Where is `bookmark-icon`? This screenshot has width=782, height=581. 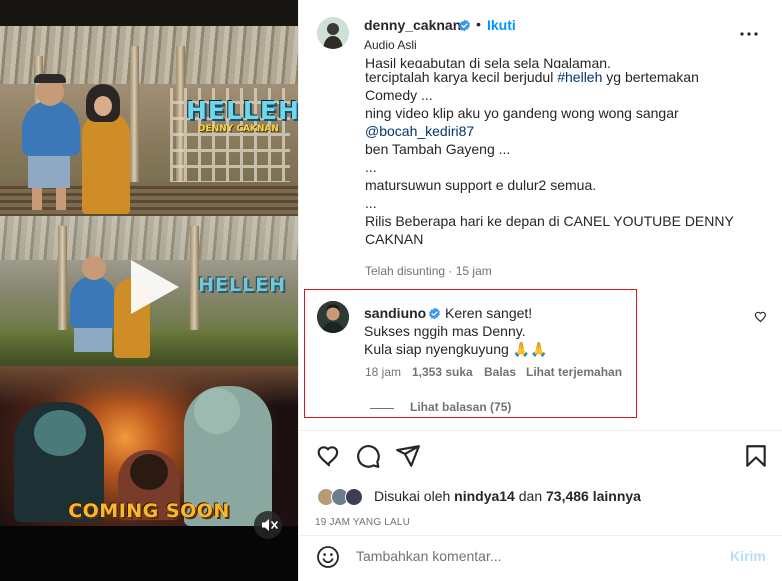 bookmark-icon is located at coordinates (756, 456).